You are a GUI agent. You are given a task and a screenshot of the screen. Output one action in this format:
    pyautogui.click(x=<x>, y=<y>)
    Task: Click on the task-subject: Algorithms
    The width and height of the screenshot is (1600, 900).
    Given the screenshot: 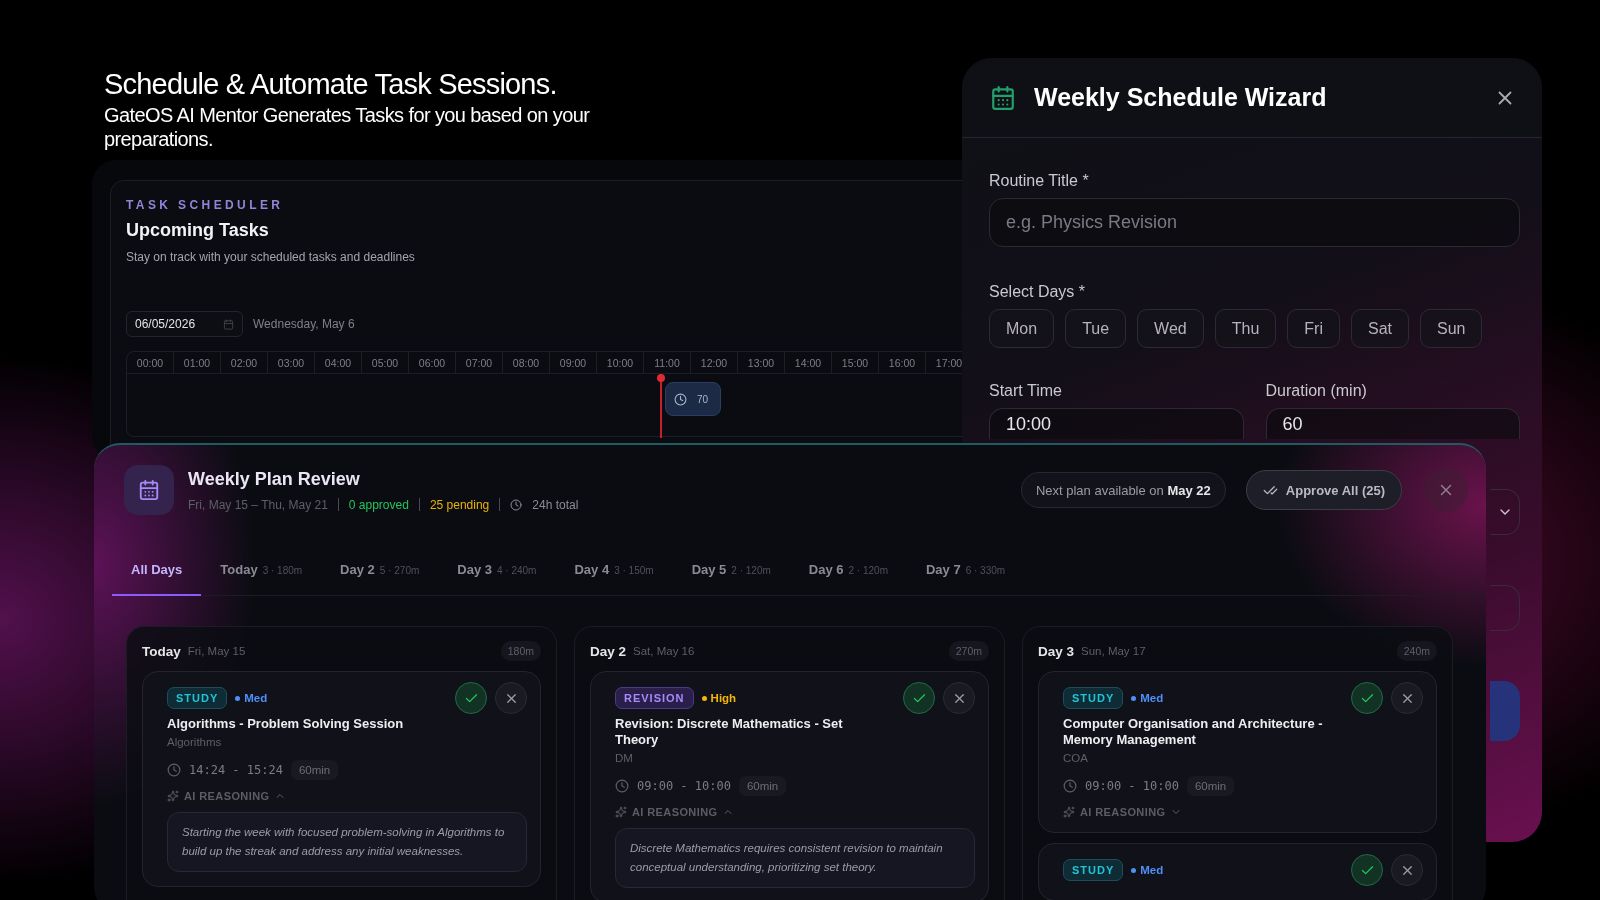 What is the action you would take?
    pyautogui.click(x=195, y=742)
    